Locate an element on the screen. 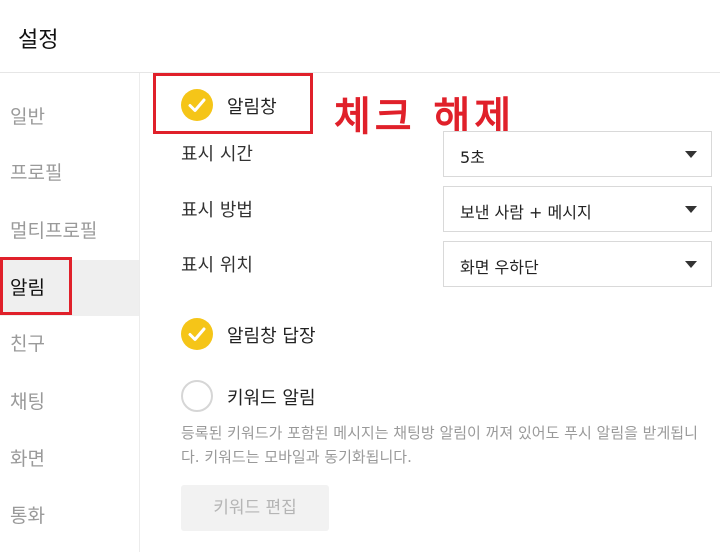 The height and width of the screenshot is (552, 720). display-method-value: 보낸 사람 + 메시지 is located at coordinates (526, 212).